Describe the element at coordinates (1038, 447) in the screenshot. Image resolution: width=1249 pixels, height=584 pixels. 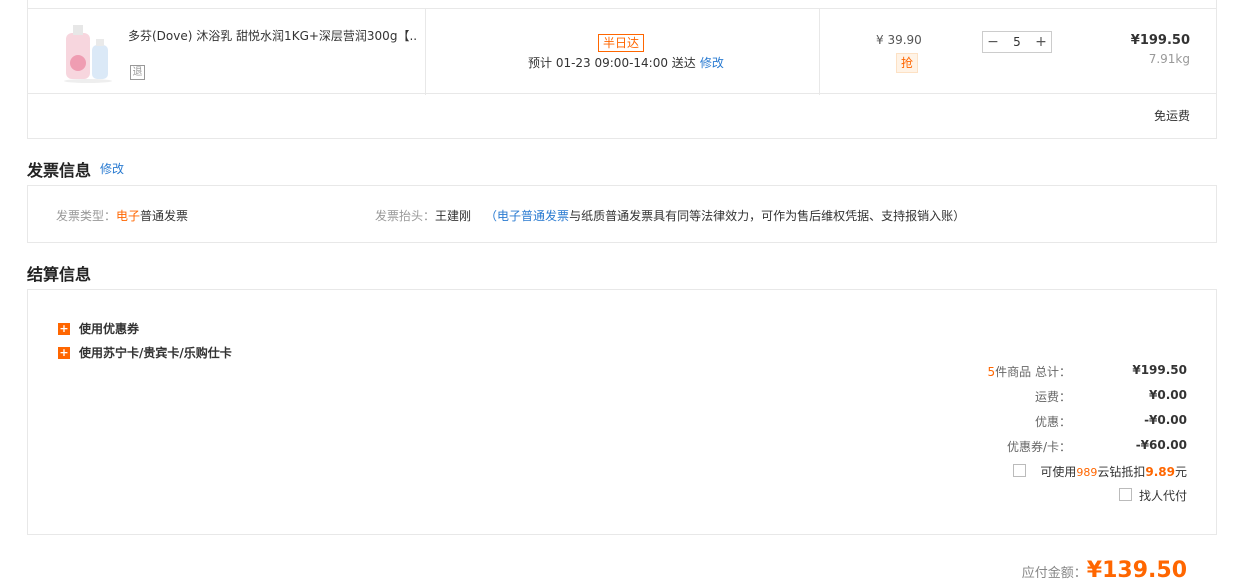
I see `coupon-card-label: 优惠券/卡：` at that location.